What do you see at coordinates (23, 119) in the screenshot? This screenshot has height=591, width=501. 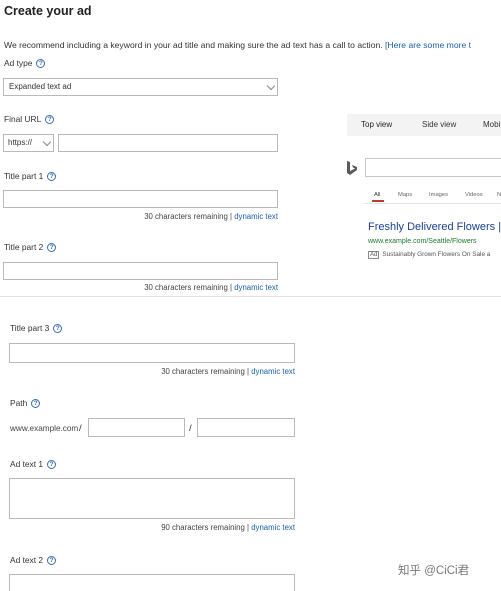 I see `final-url-label-text: Final URL` at bounding box center [23, 119].